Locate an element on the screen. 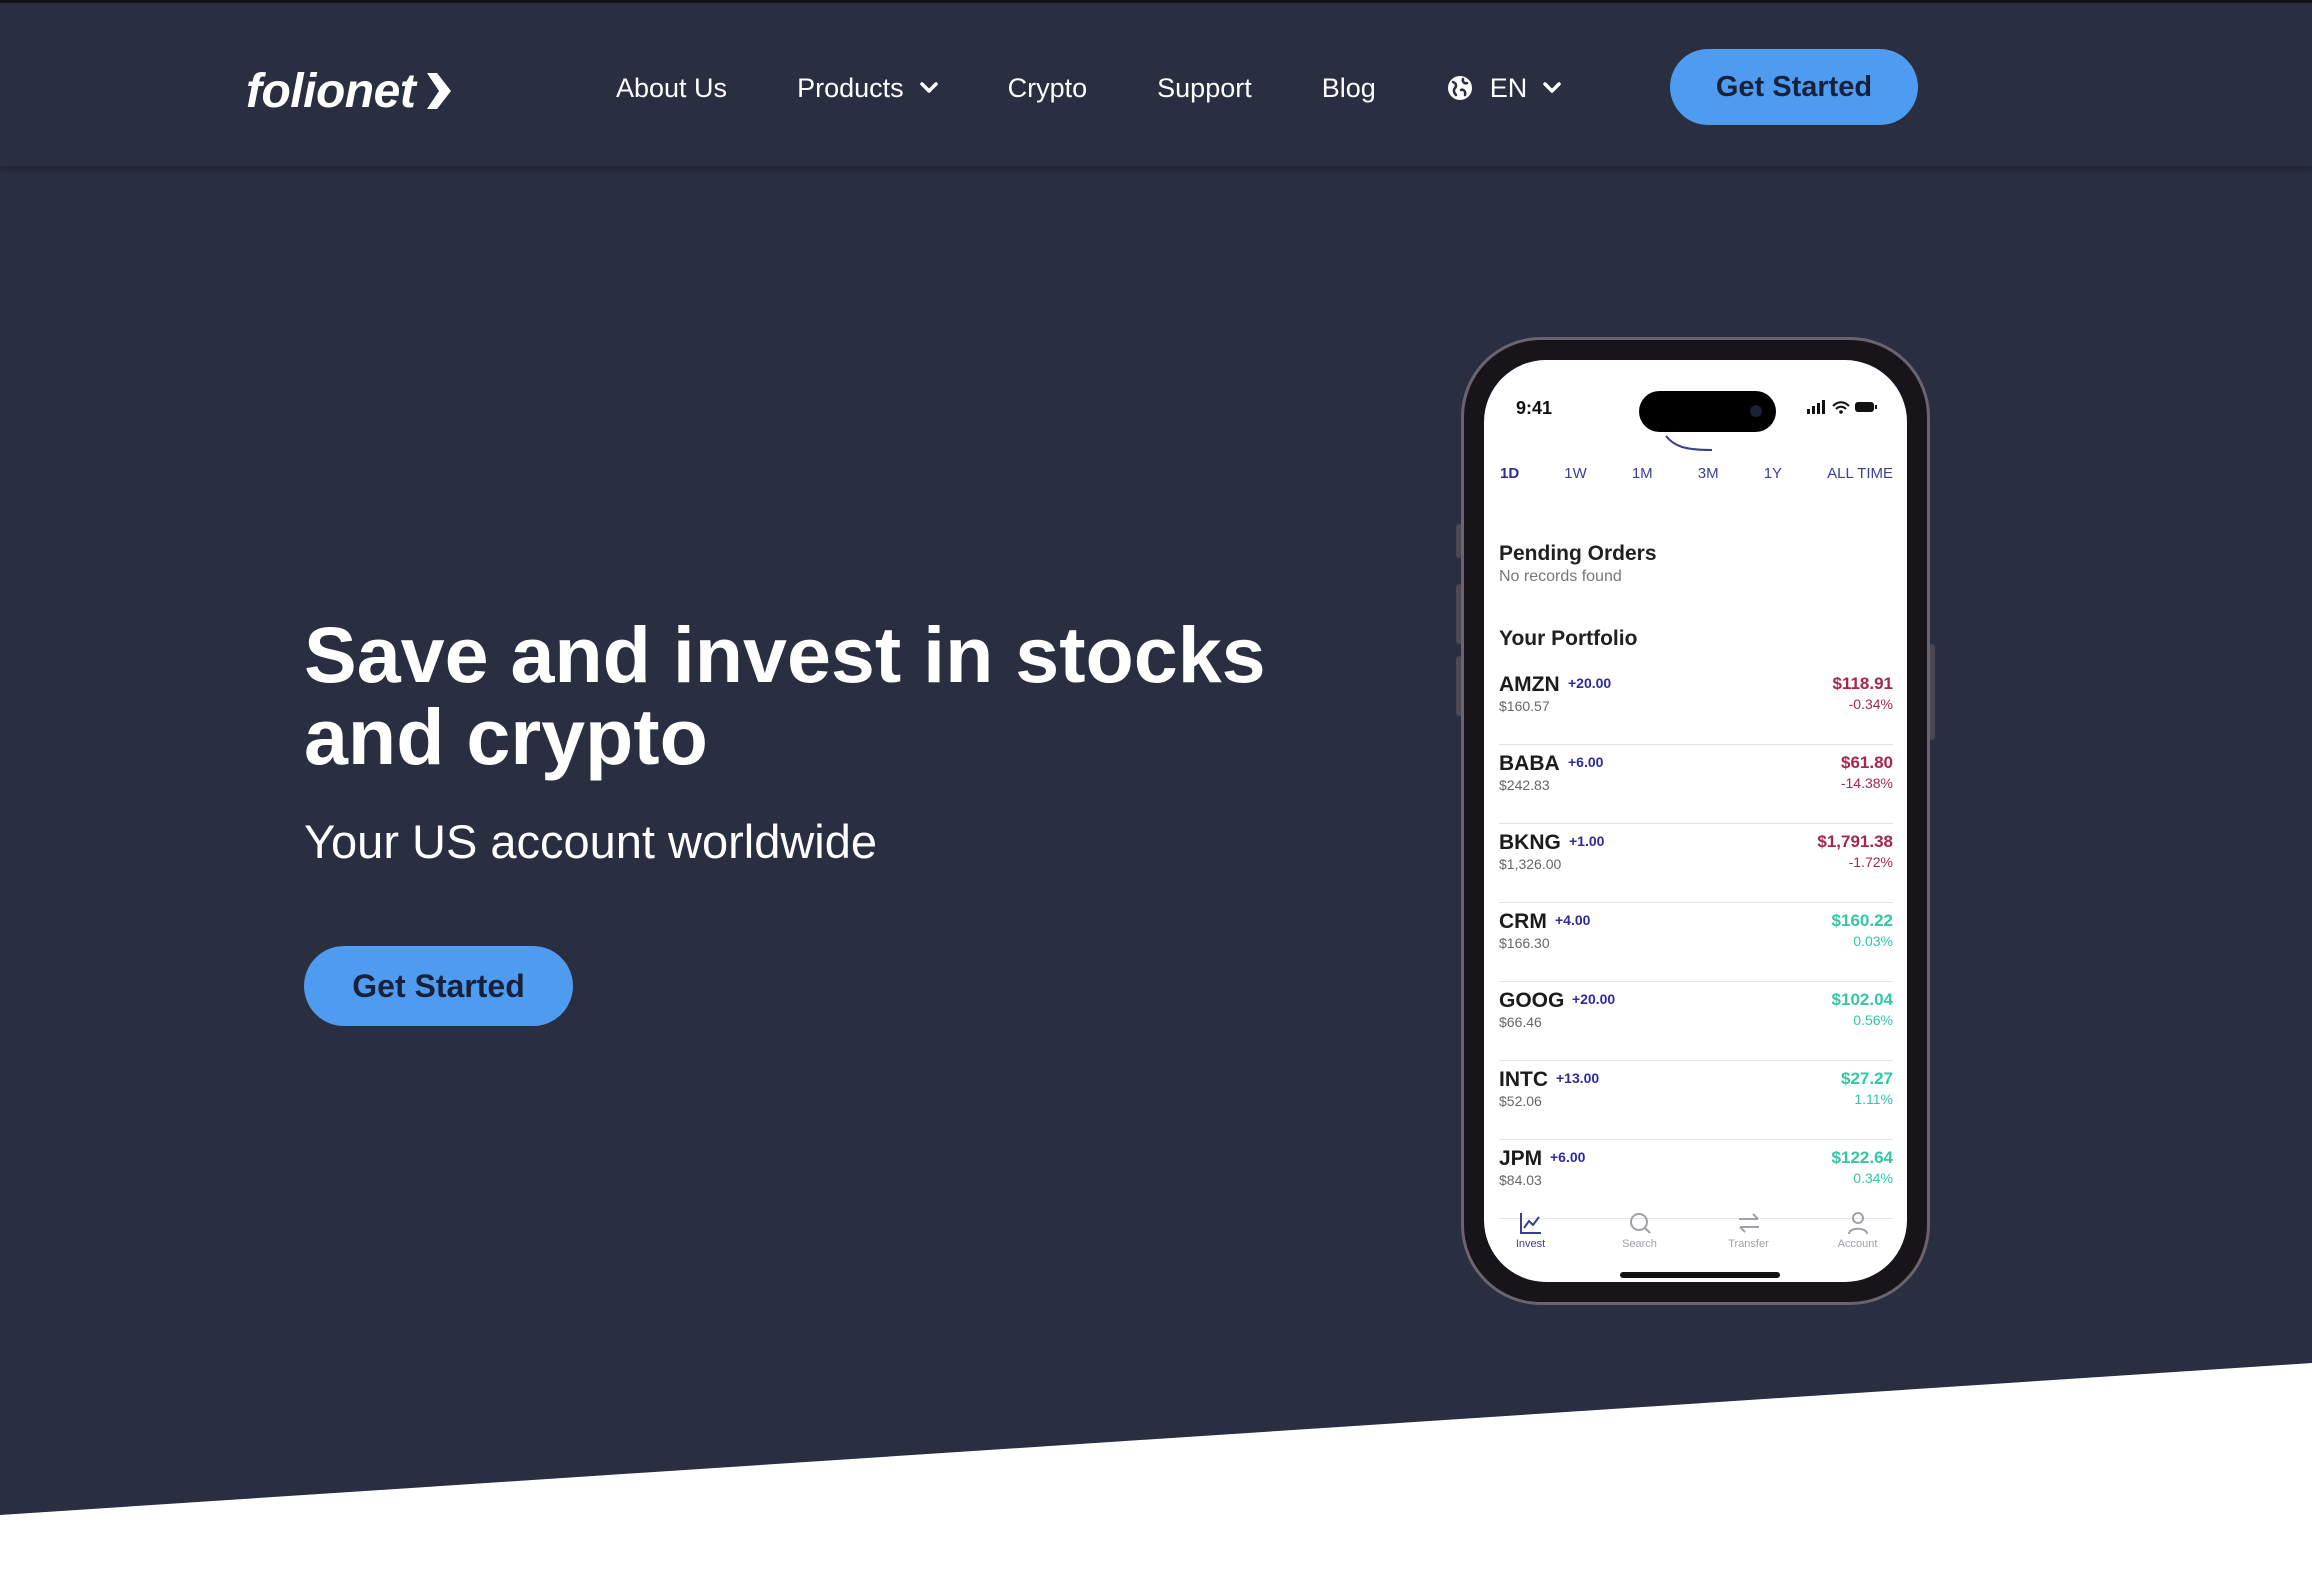  home-indicator is located at coordinates (1700, 1275).